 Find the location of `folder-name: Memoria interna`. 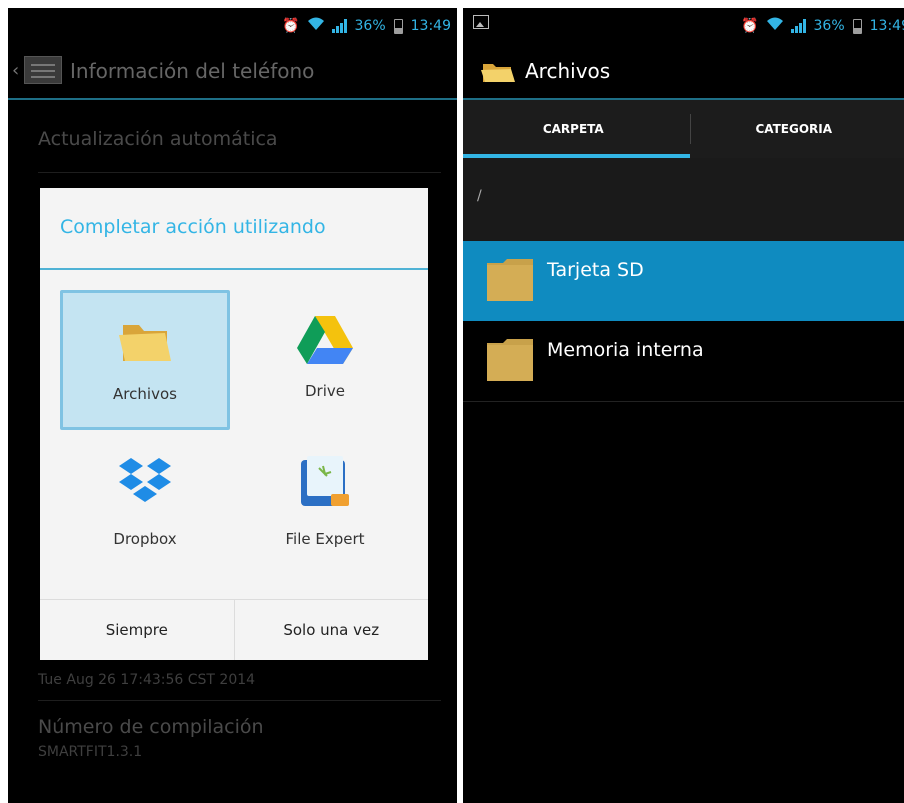

folder-name: Memoria interna is located at coordinates (625, 350).